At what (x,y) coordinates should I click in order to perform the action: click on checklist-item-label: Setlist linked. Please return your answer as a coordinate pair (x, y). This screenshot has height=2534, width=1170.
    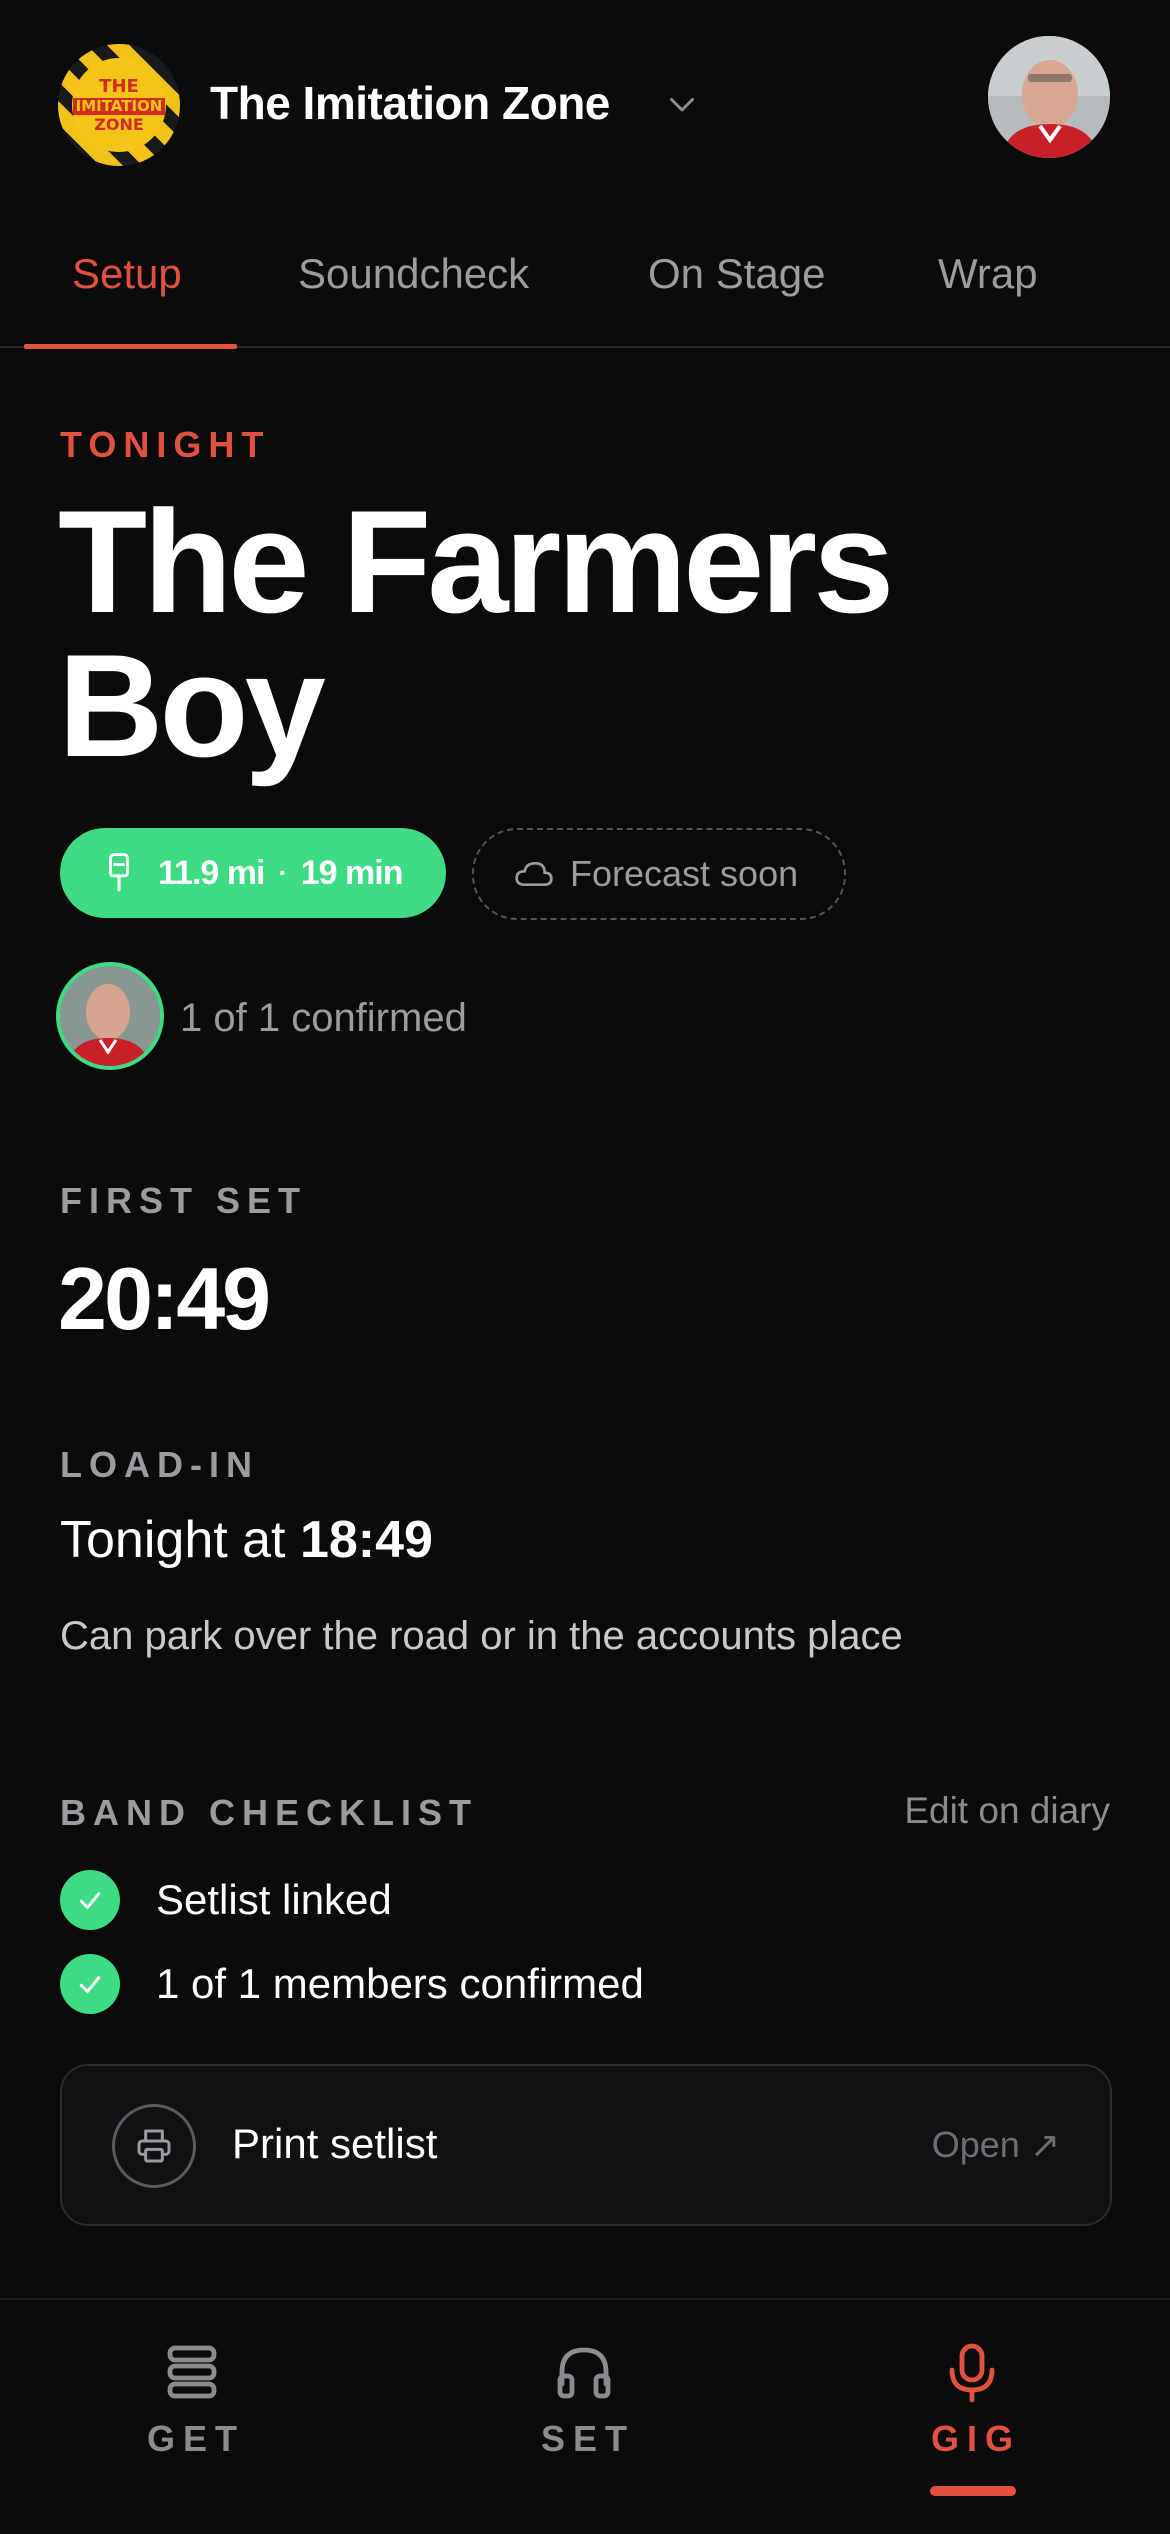
    Looking at the image, I should click on (274, 1899).